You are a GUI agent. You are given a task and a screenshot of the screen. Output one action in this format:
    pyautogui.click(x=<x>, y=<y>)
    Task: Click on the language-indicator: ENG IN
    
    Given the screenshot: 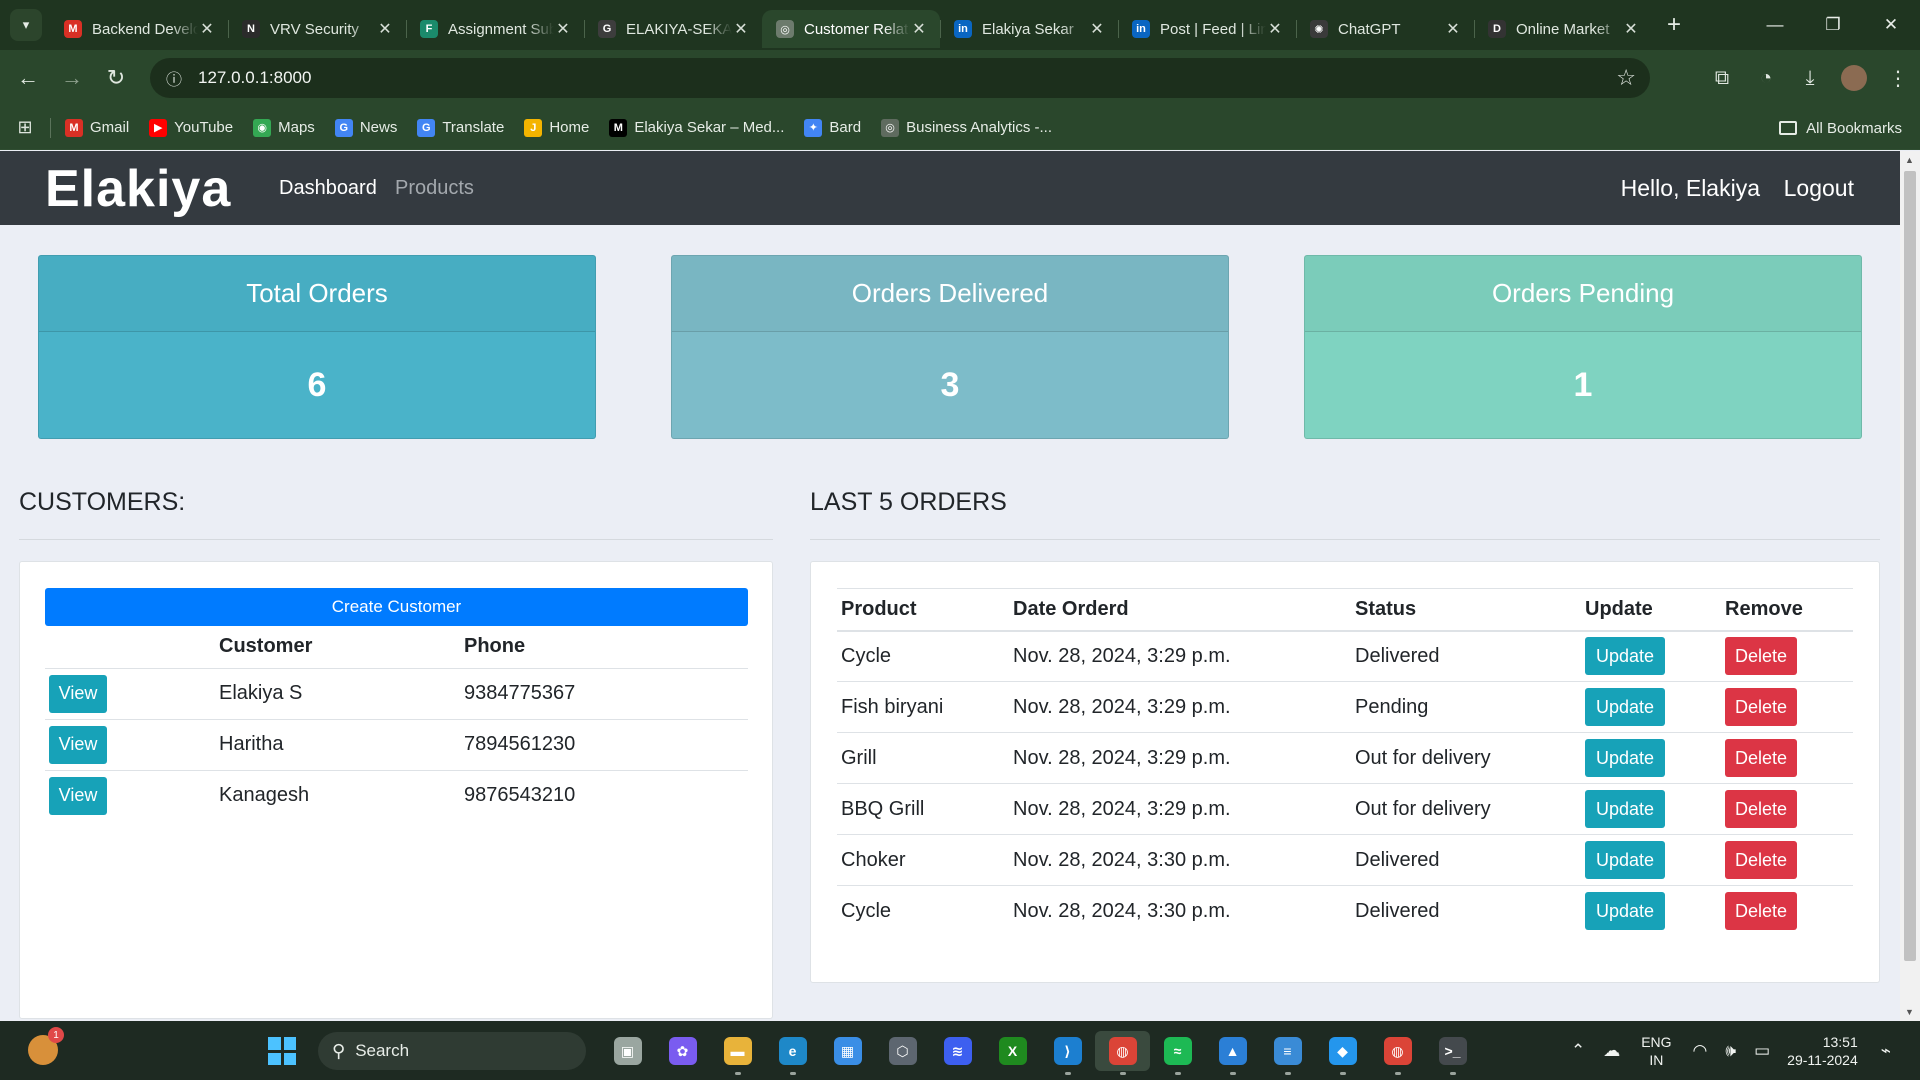 What is the action you would take?
    pyautogui.click(x=1656, y=1051)
    